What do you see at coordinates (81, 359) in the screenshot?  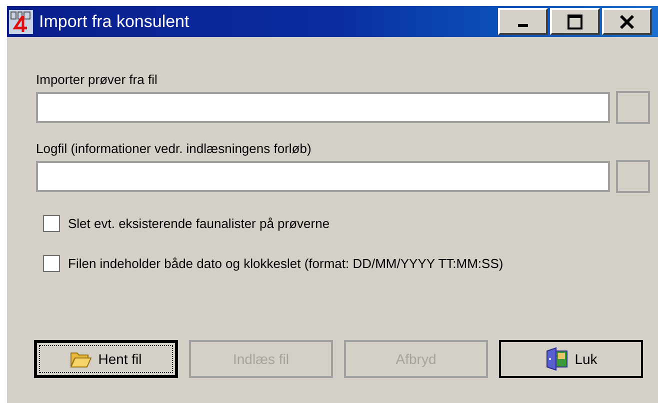 I see `folder-icon` at bounding box center [81, 359].